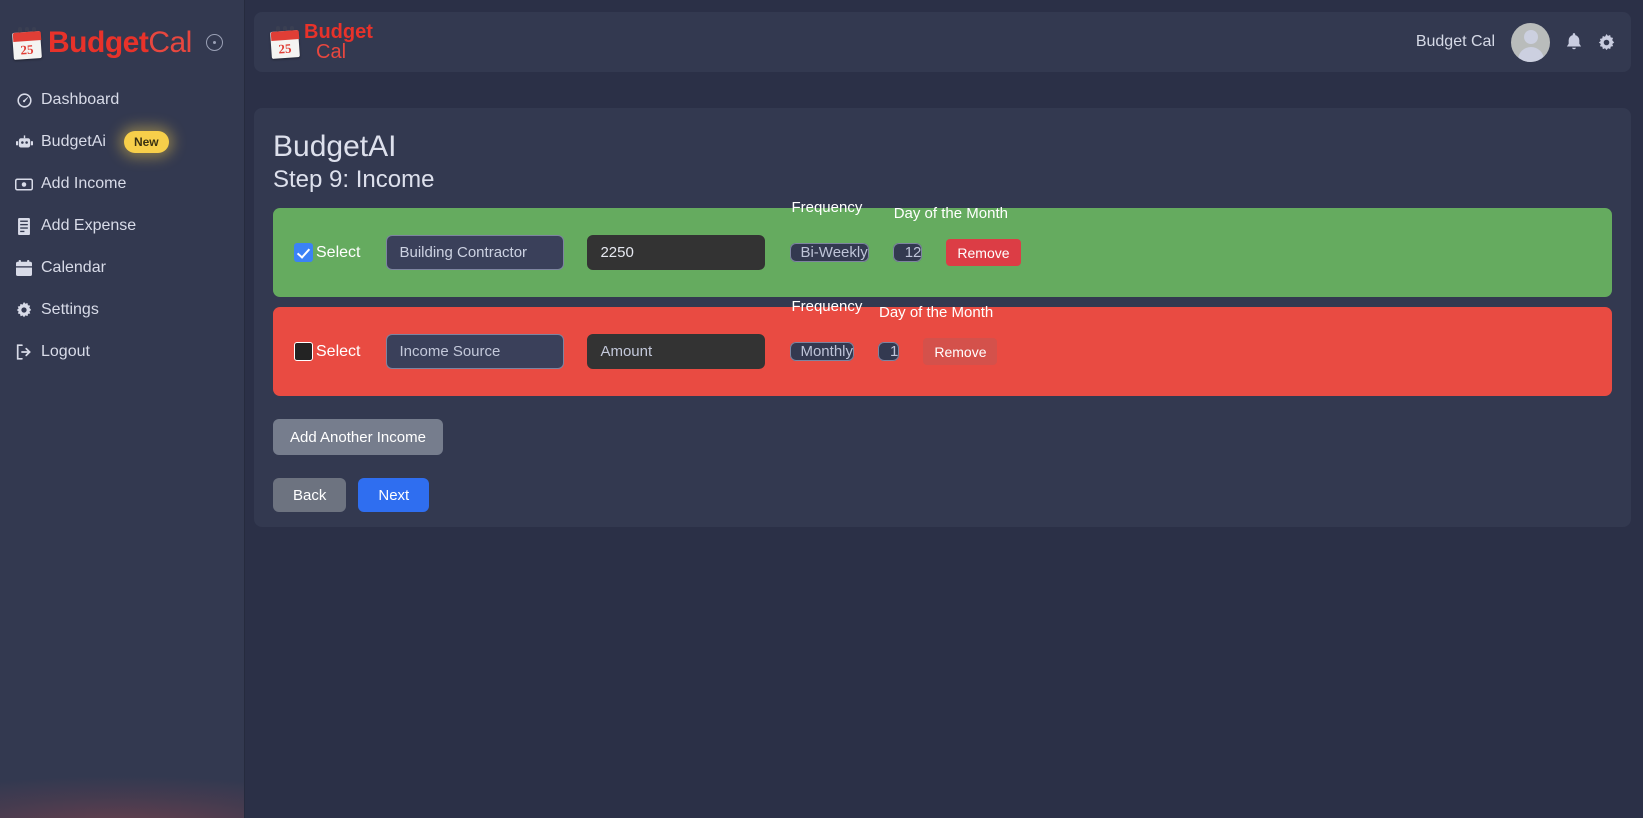 Image resolution: width=1643 pixels, height=818 pixels. What do you see at coordinates (338, 32) in the screenshot?
I see `header-logo-line1: Budget` at bounding box center [338, 32].